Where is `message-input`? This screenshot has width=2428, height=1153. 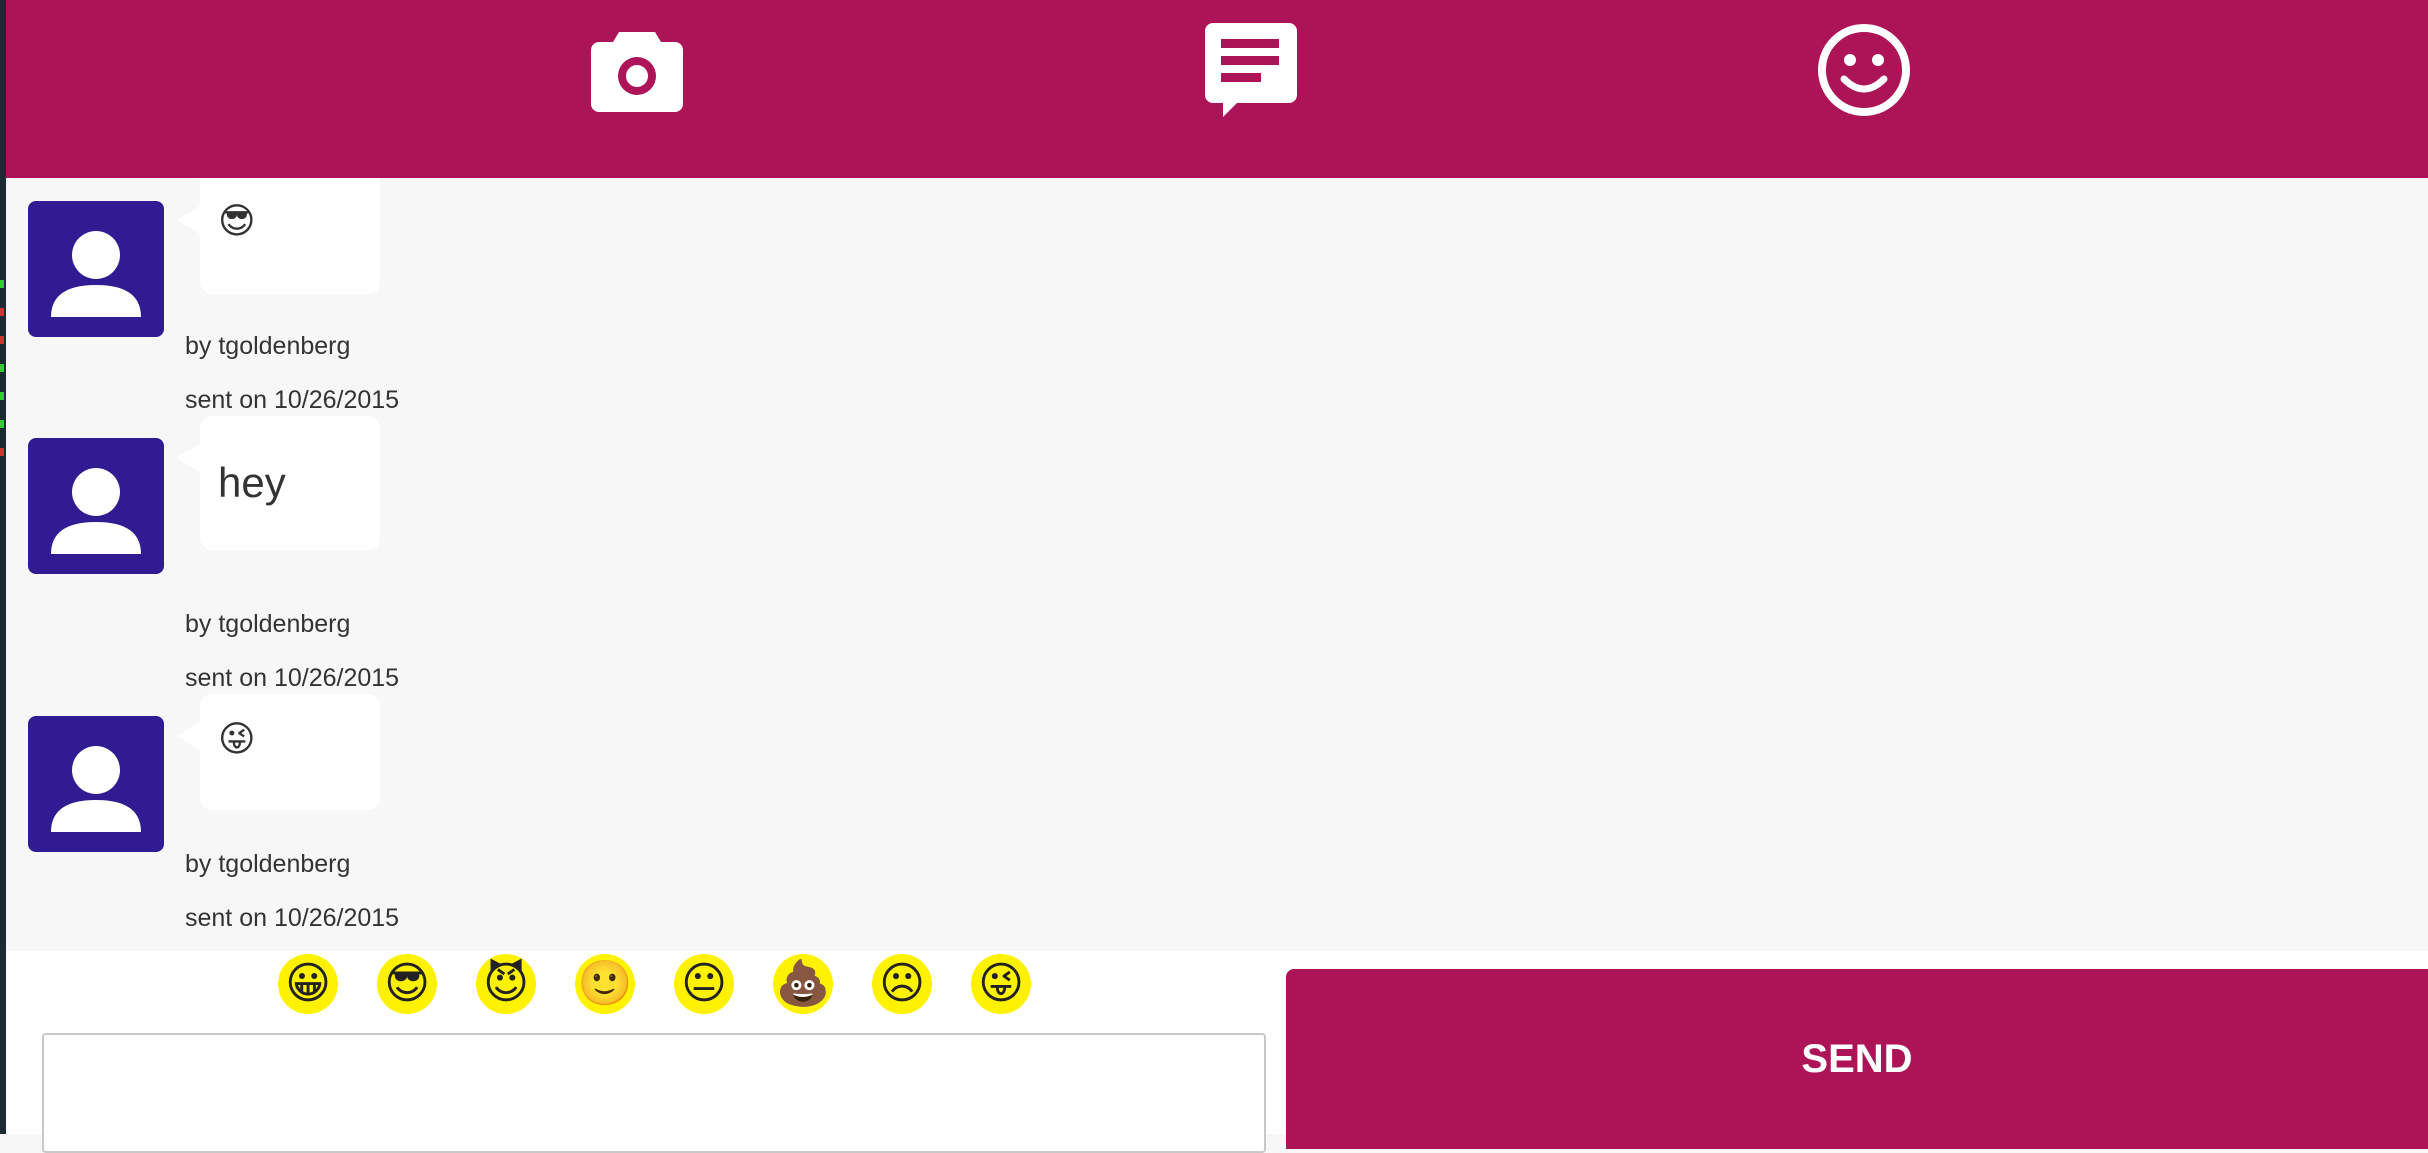 message-input is located at coordinates (654, 1093).